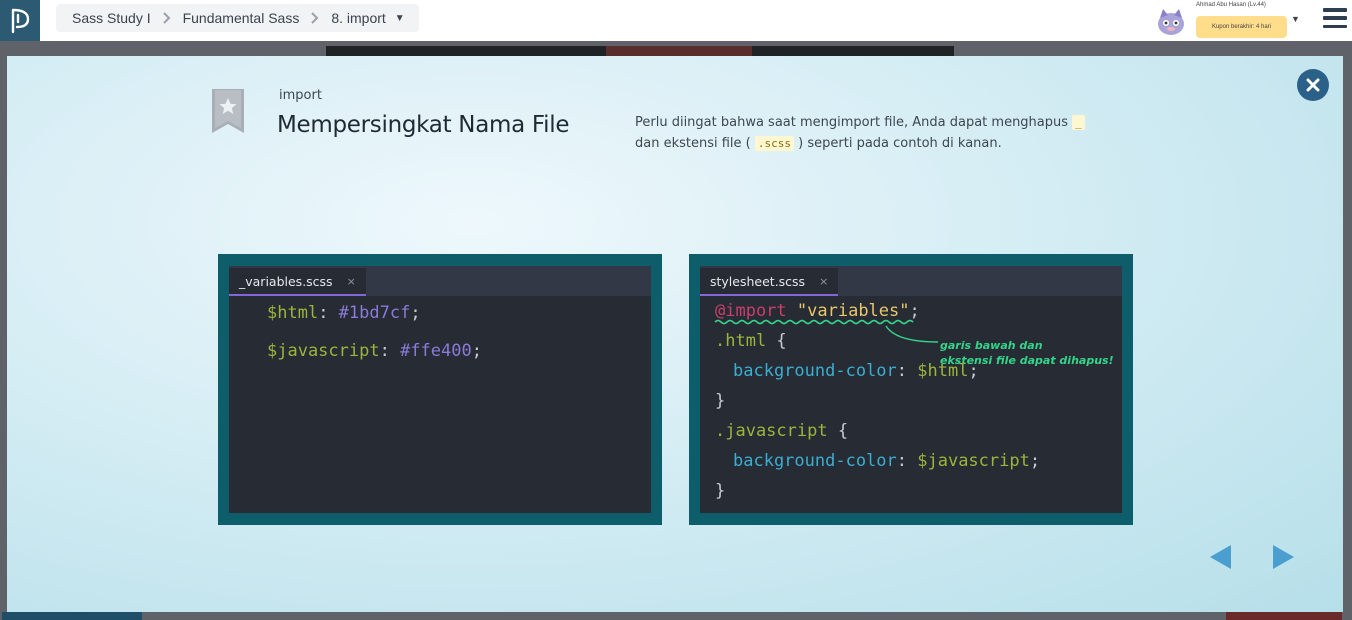 The height and width of the screenshot is (620, 1352). What do you see at coordinates (741, 341) in the screenshot?
I see `code-selector: .html` at bounding box center [741, 341].